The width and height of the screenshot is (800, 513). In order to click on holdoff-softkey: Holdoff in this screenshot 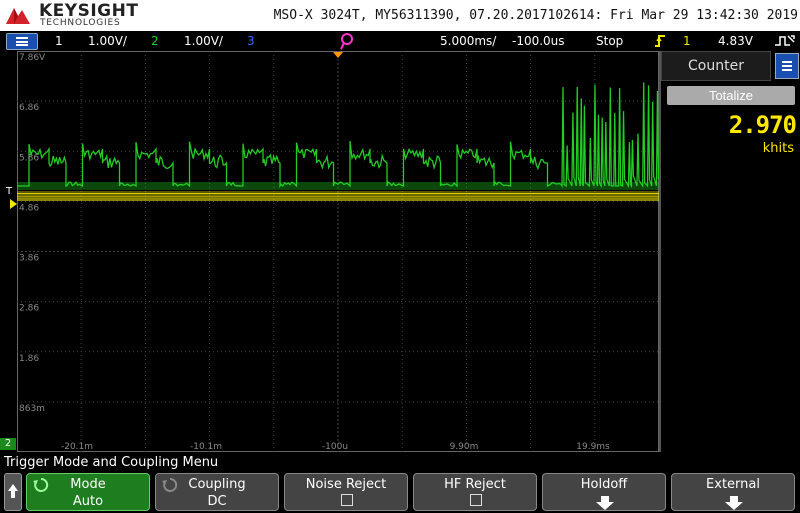, I will do `click(604, 492)`.